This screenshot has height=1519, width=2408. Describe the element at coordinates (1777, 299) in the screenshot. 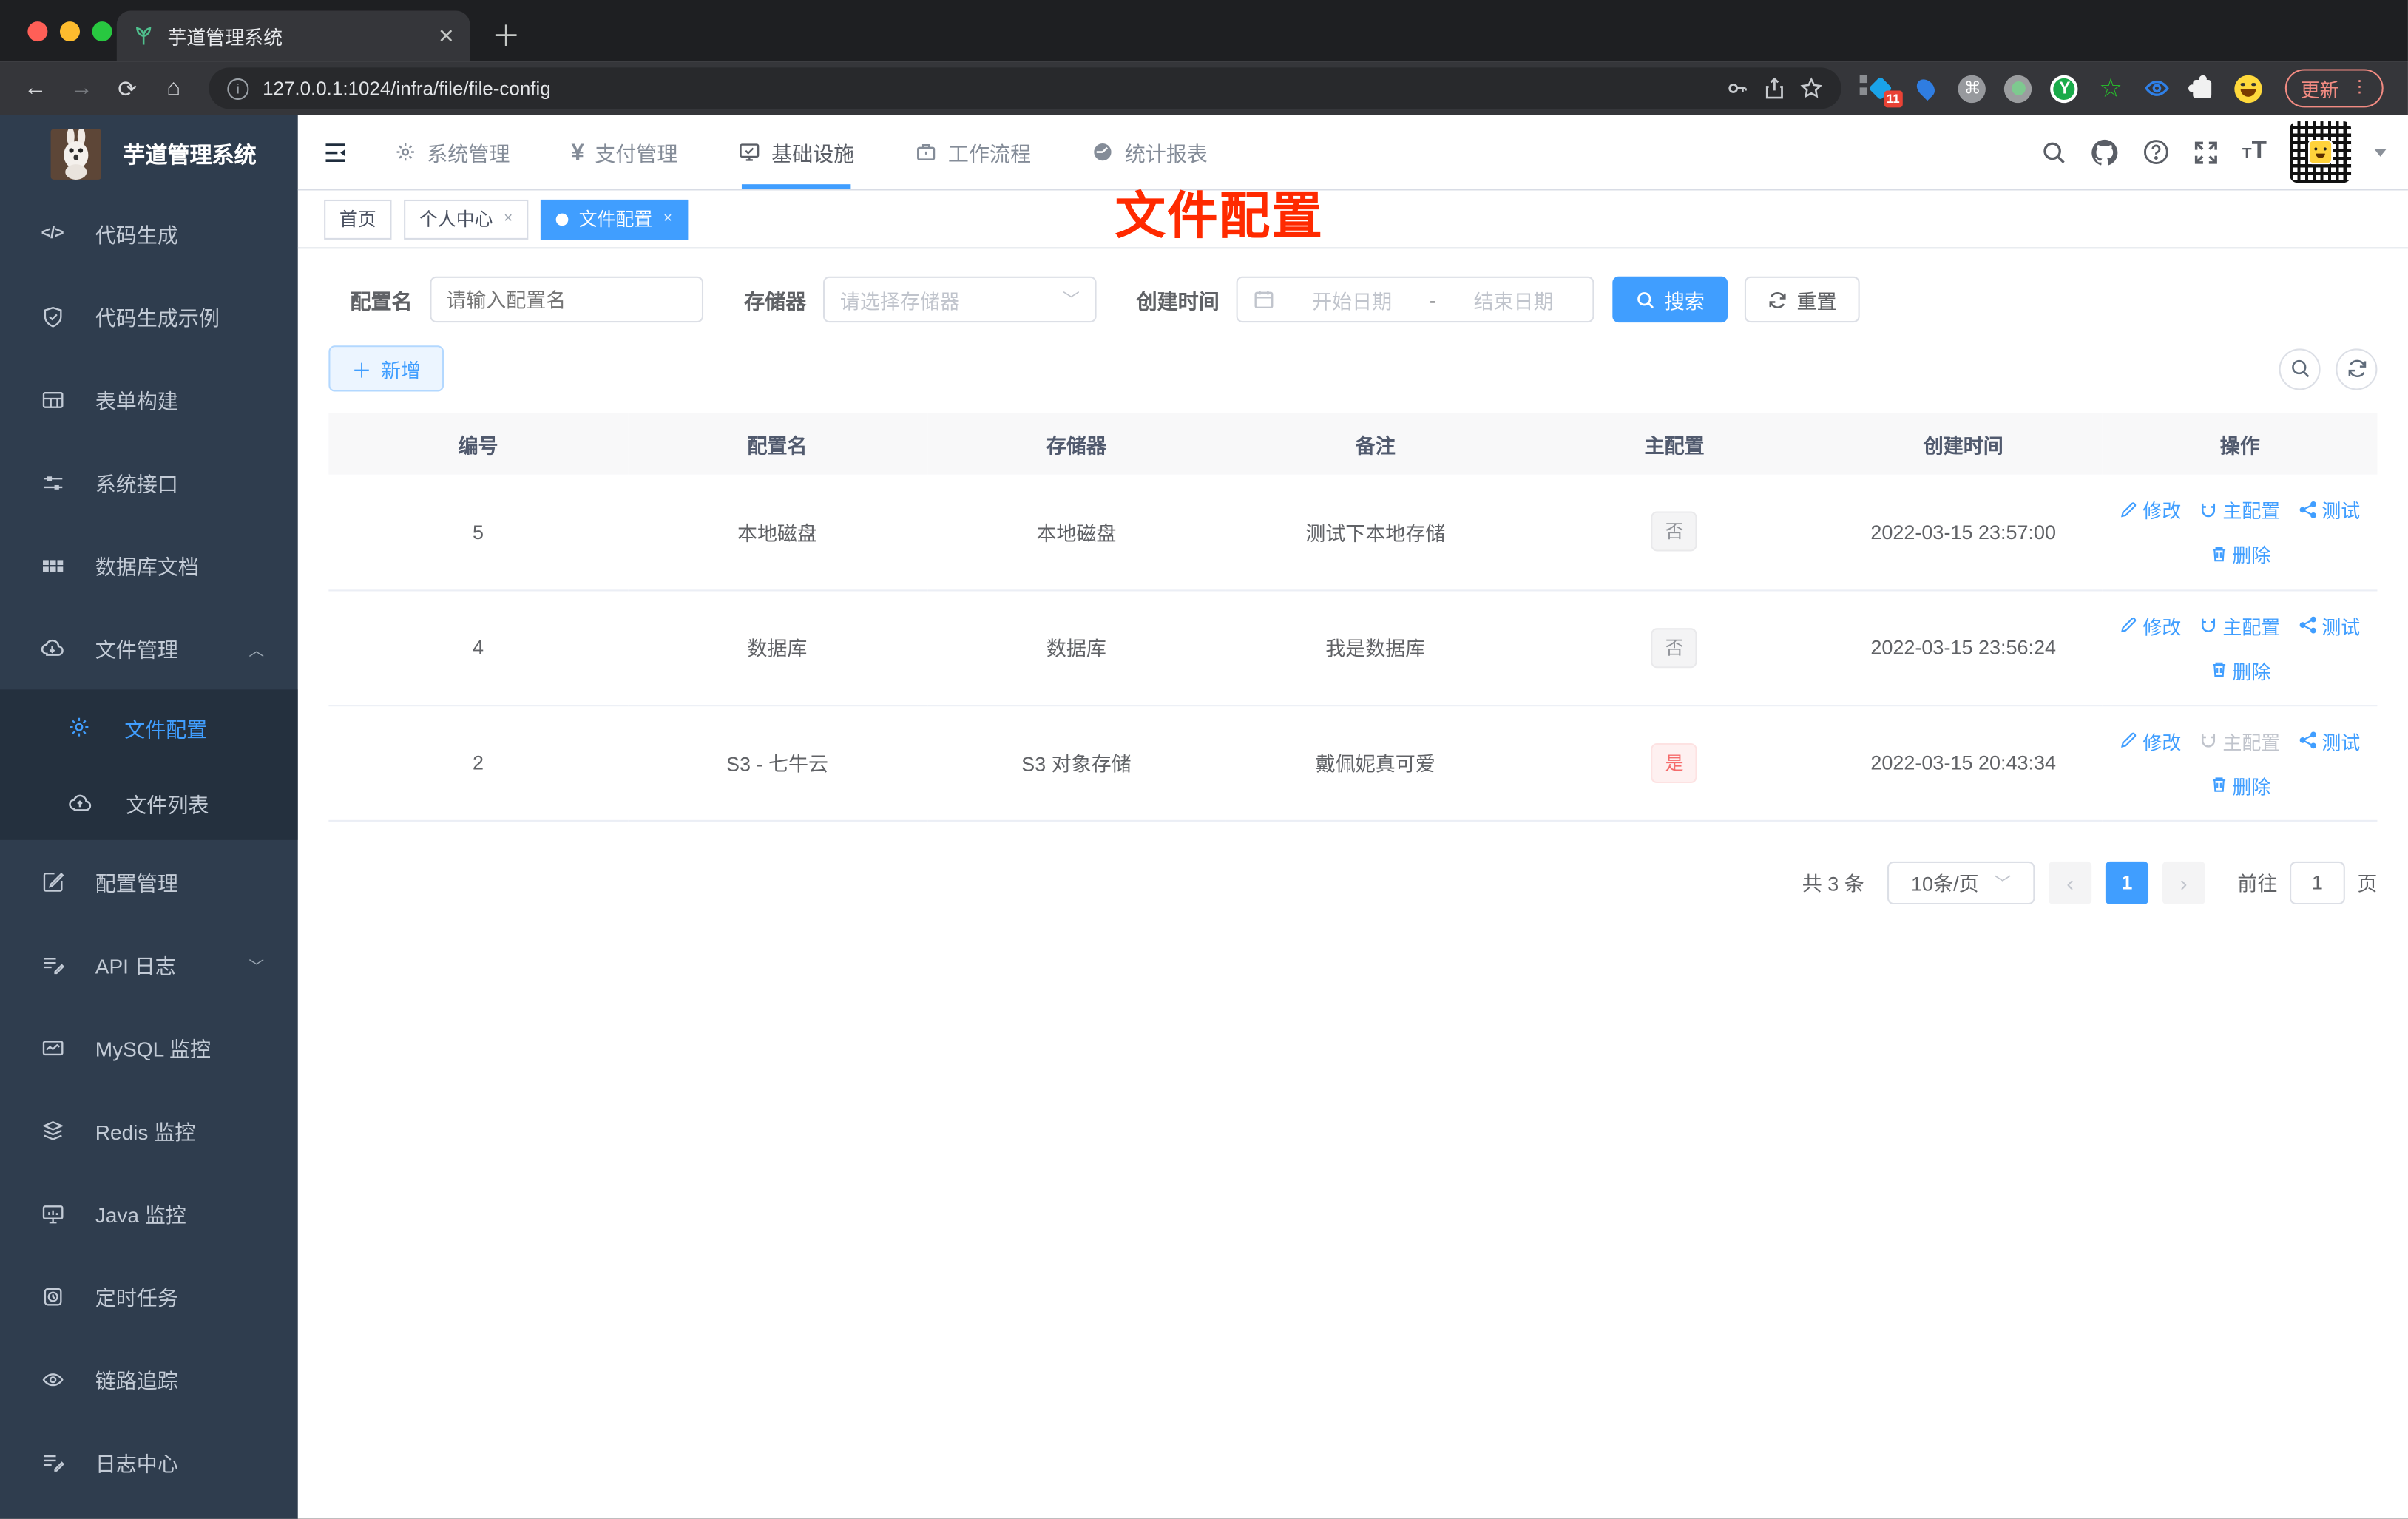

I see `refresh-icon` at that location.